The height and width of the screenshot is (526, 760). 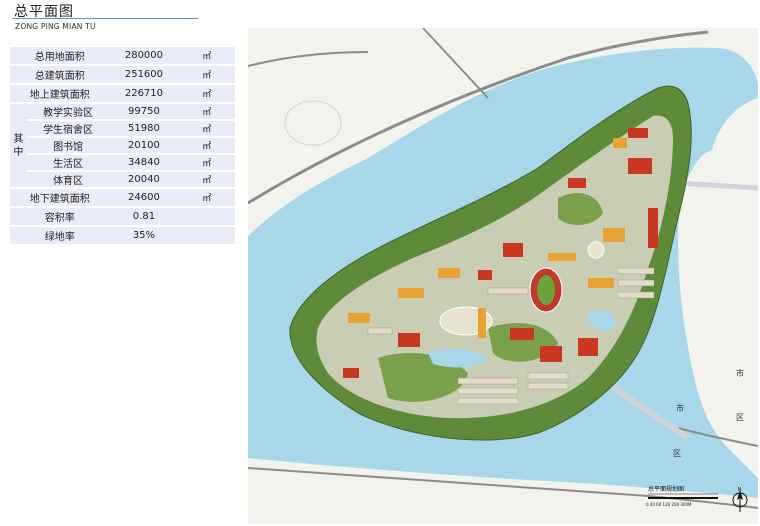 I want to click on plaza-circle, so click(x=596, y=250).